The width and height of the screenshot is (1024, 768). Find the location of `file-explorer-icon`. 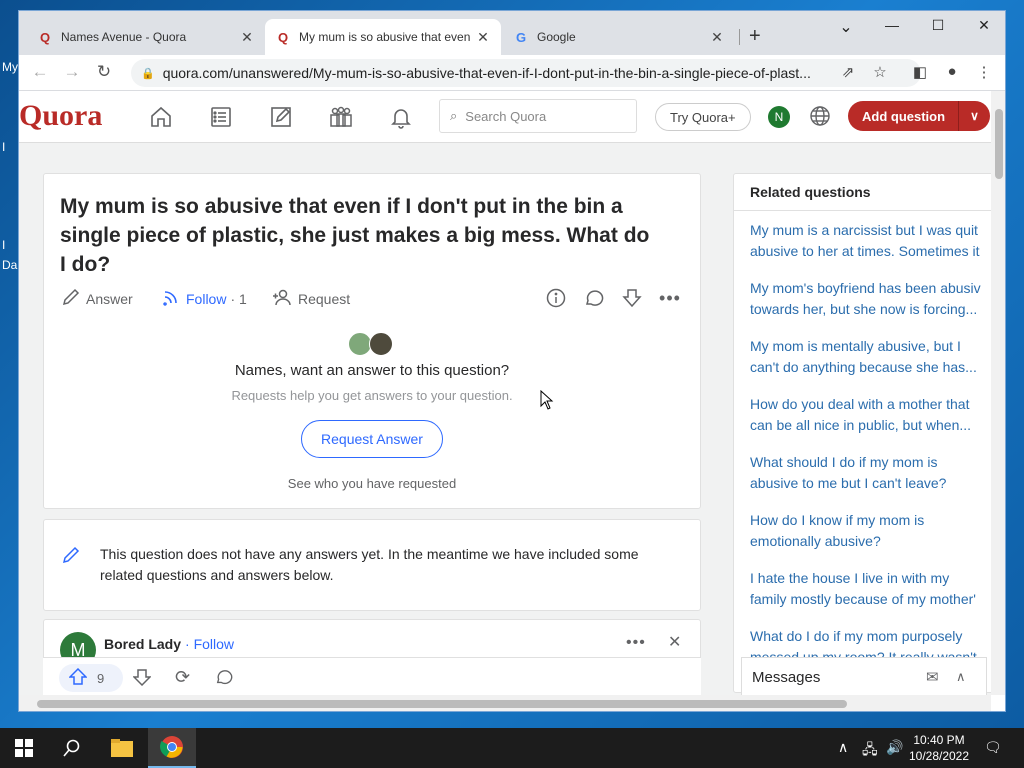

file-explorer-icon is located at coordinates (122, 748).